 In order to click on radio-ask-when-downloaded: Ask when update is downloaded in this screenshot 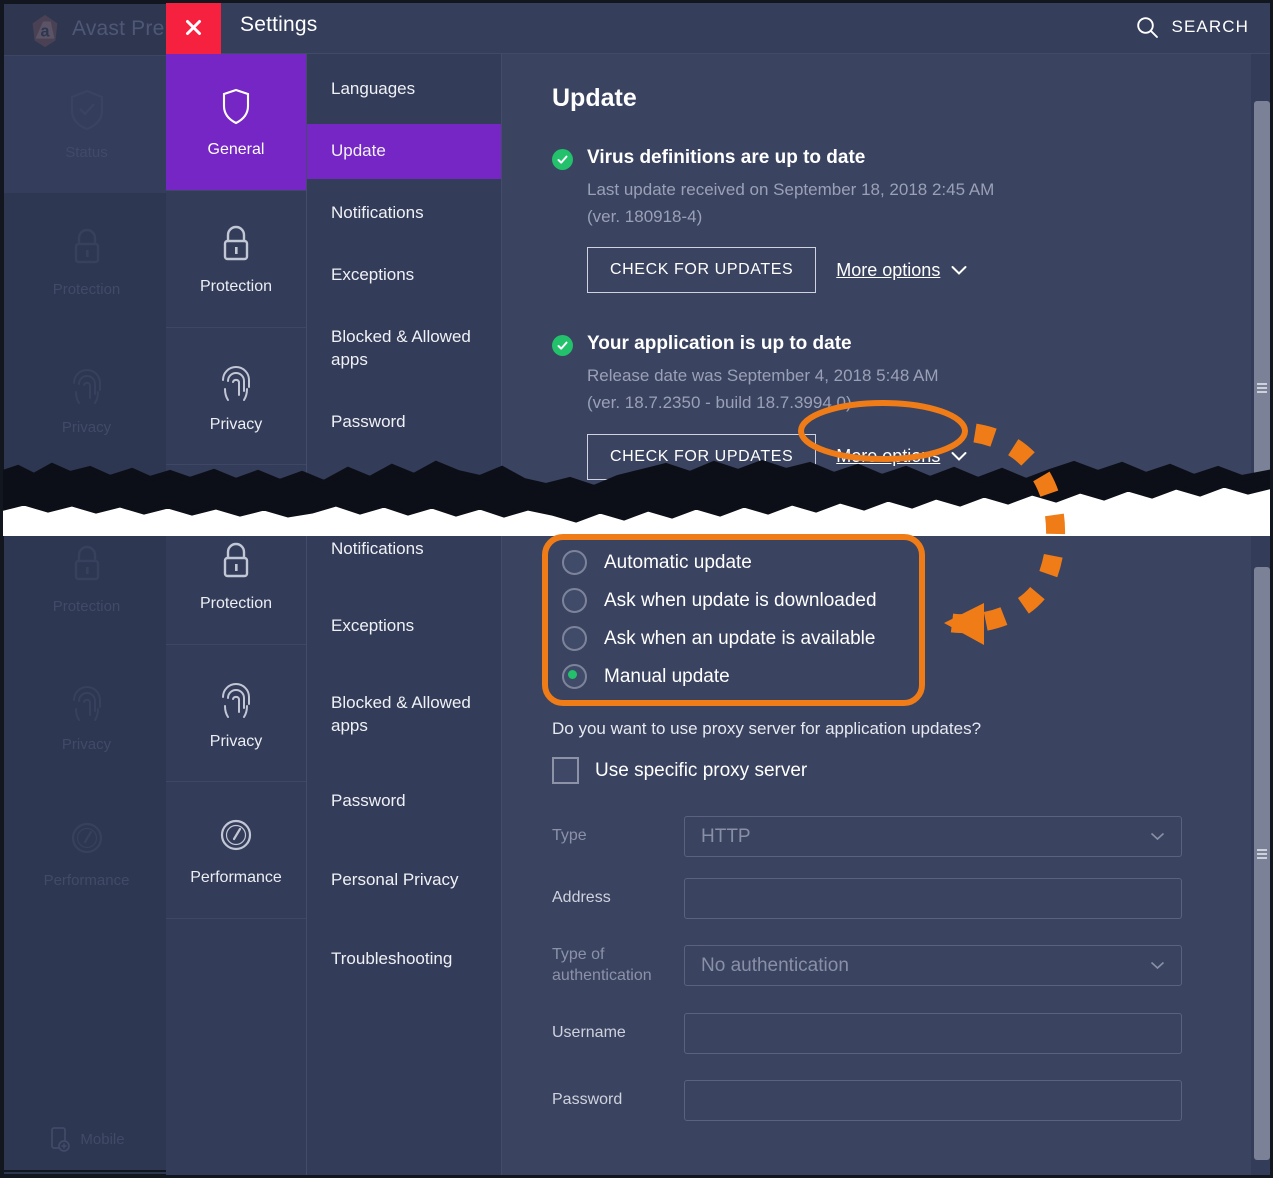, I will do `click(897, 600)`.